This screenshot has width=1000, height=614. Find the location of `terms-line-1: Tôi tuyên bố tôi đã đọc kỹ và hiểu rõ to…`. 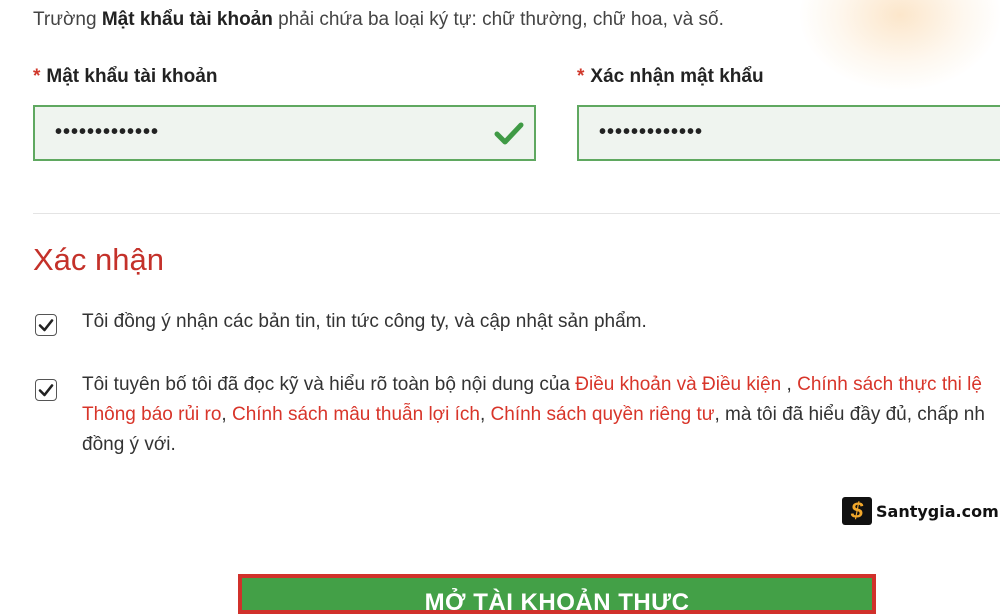

terms-line-1: Tôi tuyên bố tôi đã đọc kỹ và hiểu rõ to… is located at coordinates (532, 384).